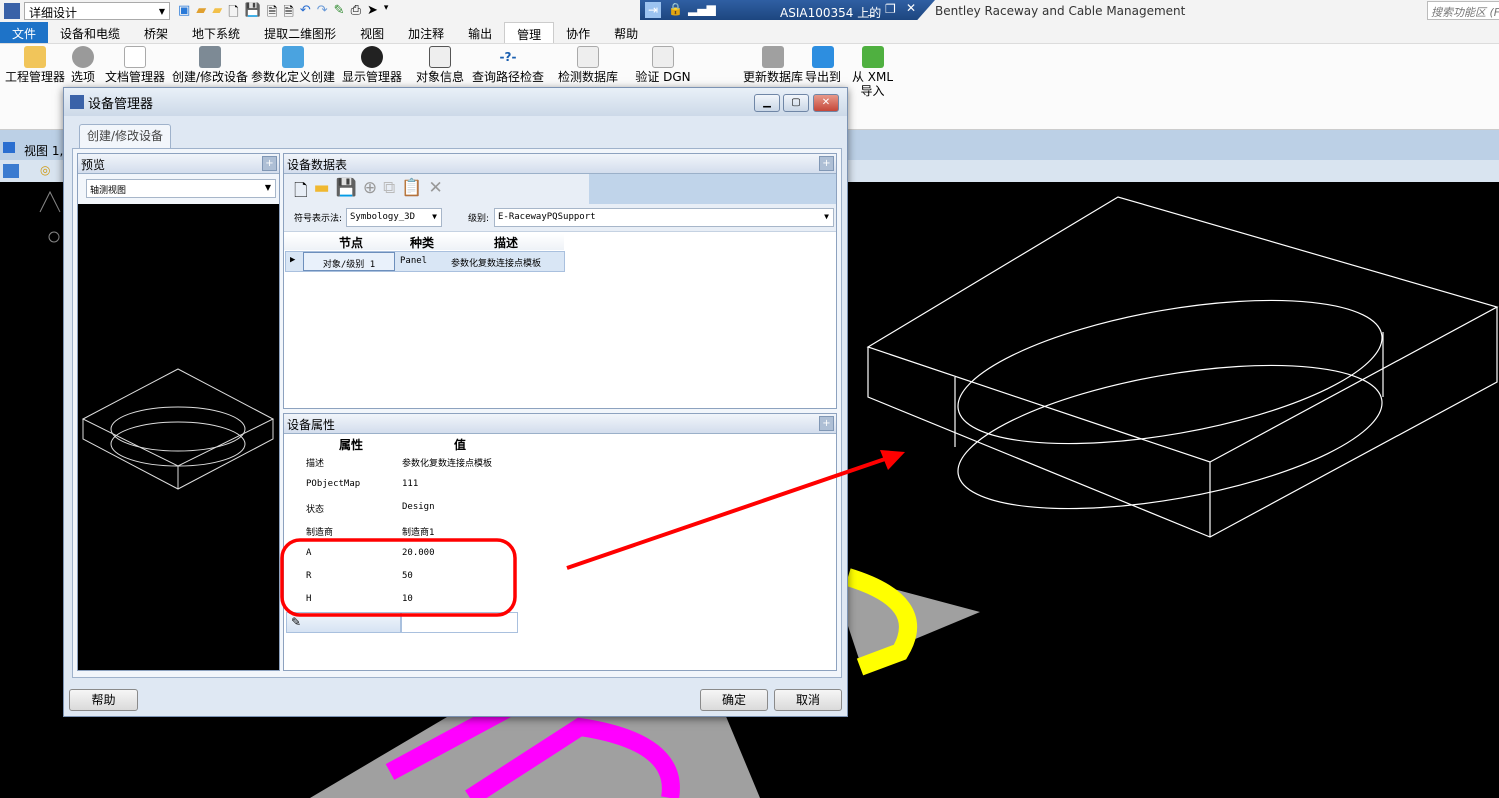 The width and height of the screenshot is (1499, 798). Describe the element at coordinates (407, 576) in the screenshot. I see `property-value: 50` at that location.